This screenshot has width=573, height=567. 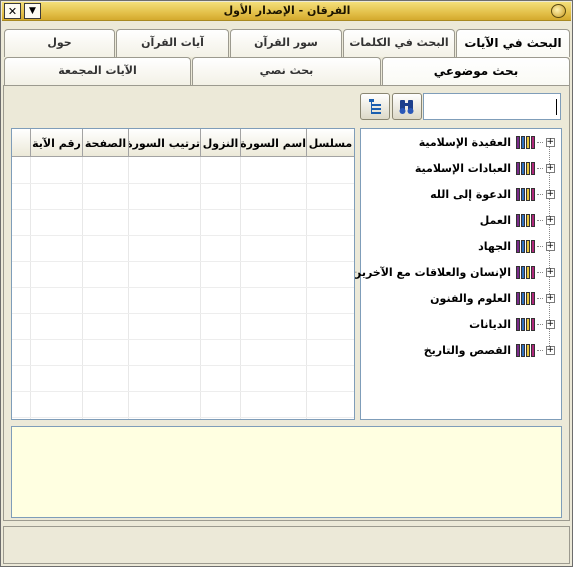 I want to click on binoculars-icon, so click(x=406, y=107).